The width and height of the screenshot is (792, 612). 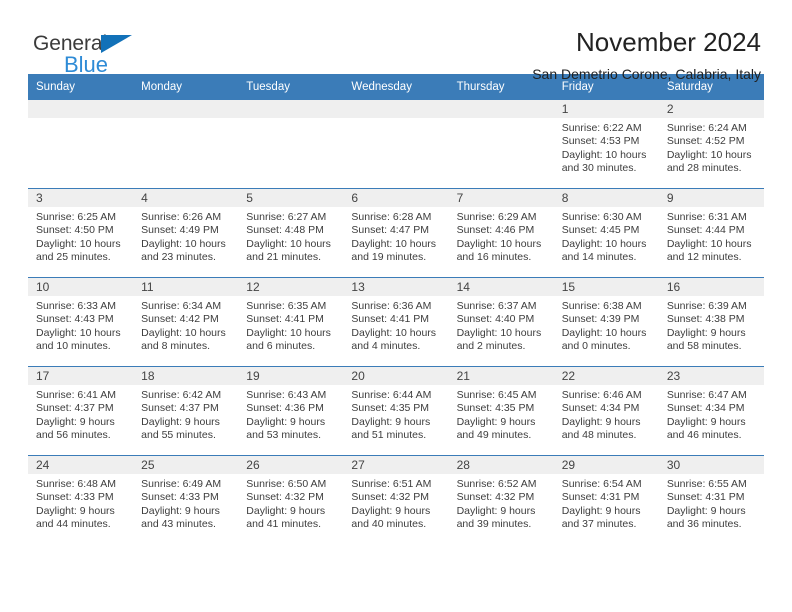 I want to click on sunrise-text: Sunrise: 6:52 AM, so click(x=496, y=484).